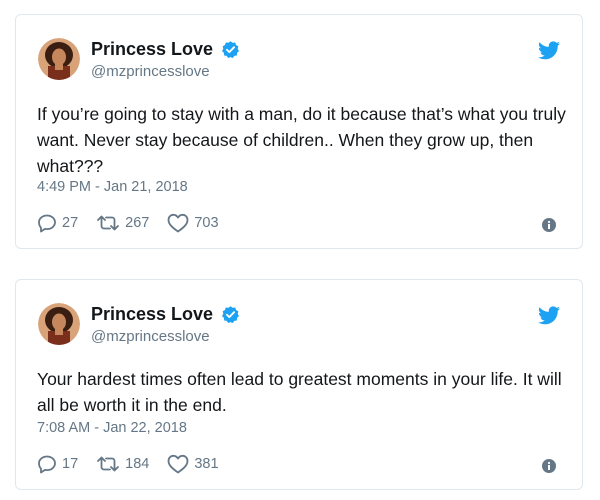 This screenshot has height=500, width=600. Describe the element at coordinates (70, 223) in the screenshot. I see `reply-count: 27` at that location.